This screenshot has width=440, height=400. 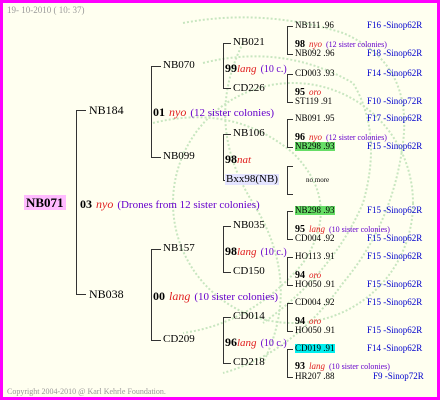 I want to click on connector-bxx98, so click(x=287, y=180).